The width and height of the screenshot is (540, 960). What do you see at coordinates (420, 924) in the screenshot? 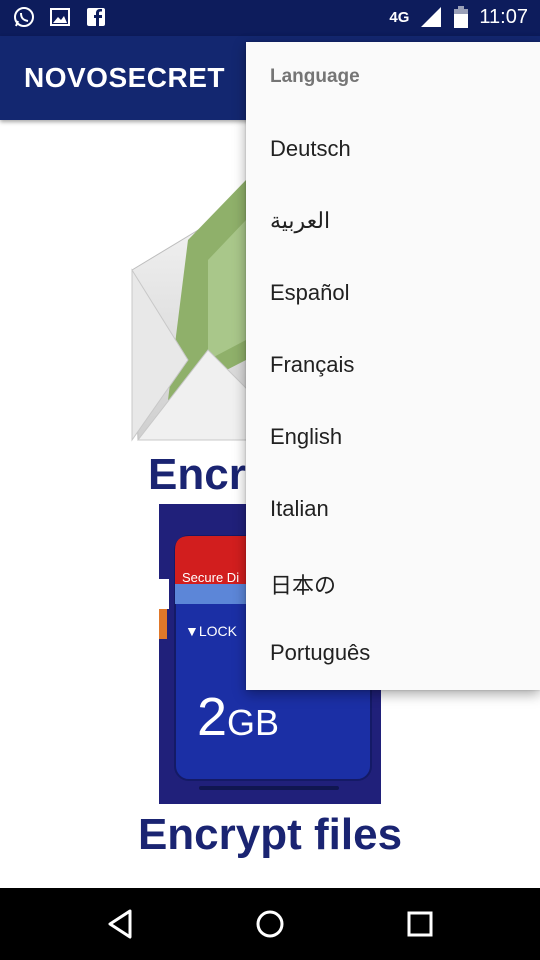
I see `recents-icon` at bounding box center [420, 924].